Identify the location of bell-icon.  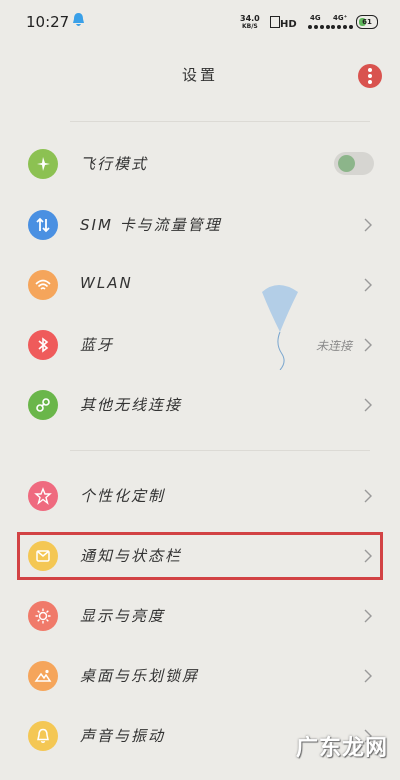
(43, 736).